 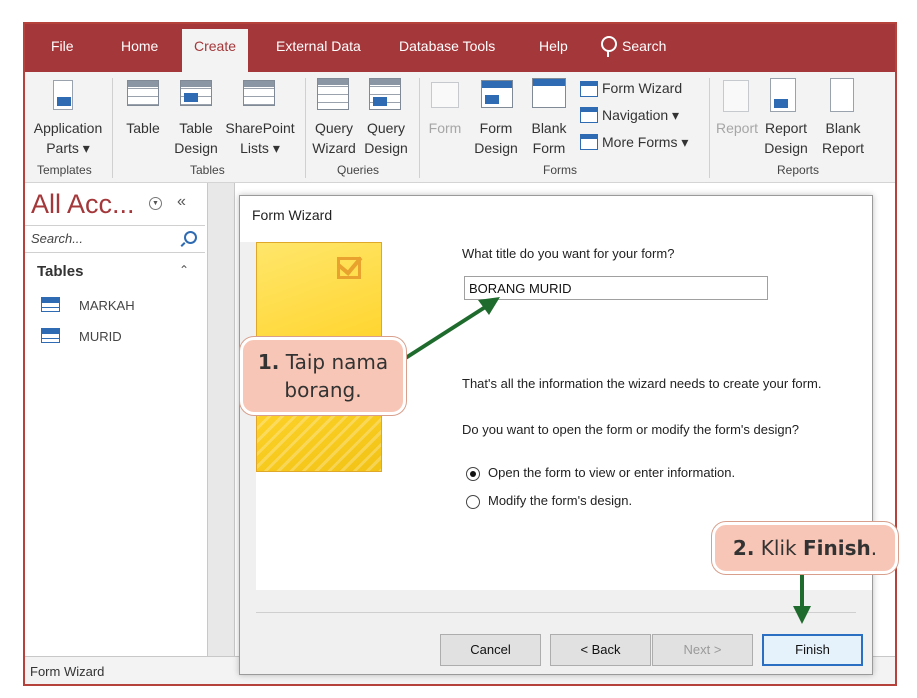 What do you see at coordinates (349, 268) in the screenshot?
I see `checkmark-icon` at bounding box center [349, 268].